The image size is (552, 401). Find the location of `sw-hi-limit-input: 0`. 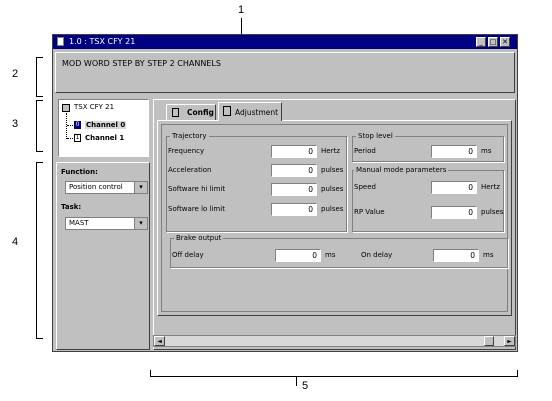

sw-hi-limit-input: 0 is located at coordinates (294, 189).